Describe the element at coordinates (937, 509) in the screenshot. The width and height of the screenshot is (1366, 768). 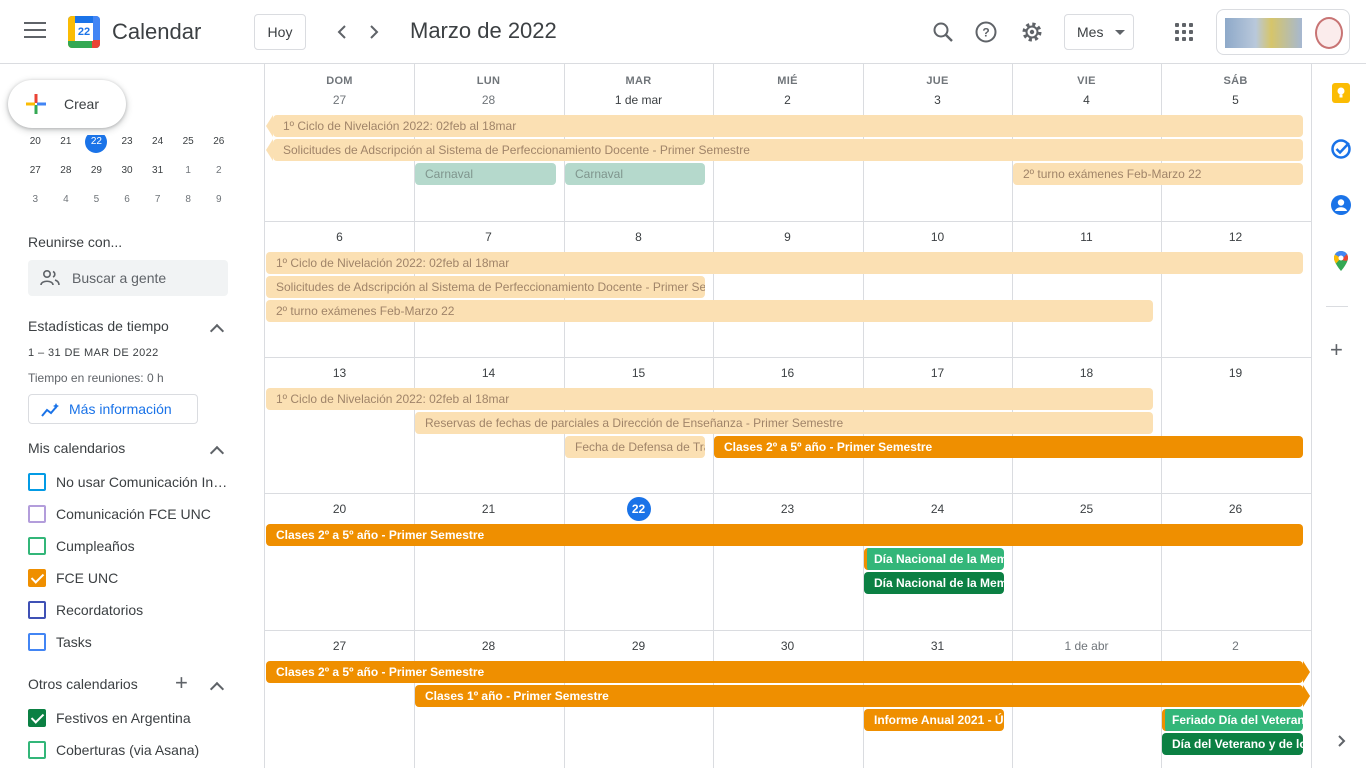
I see `day-number: 24` at that location.